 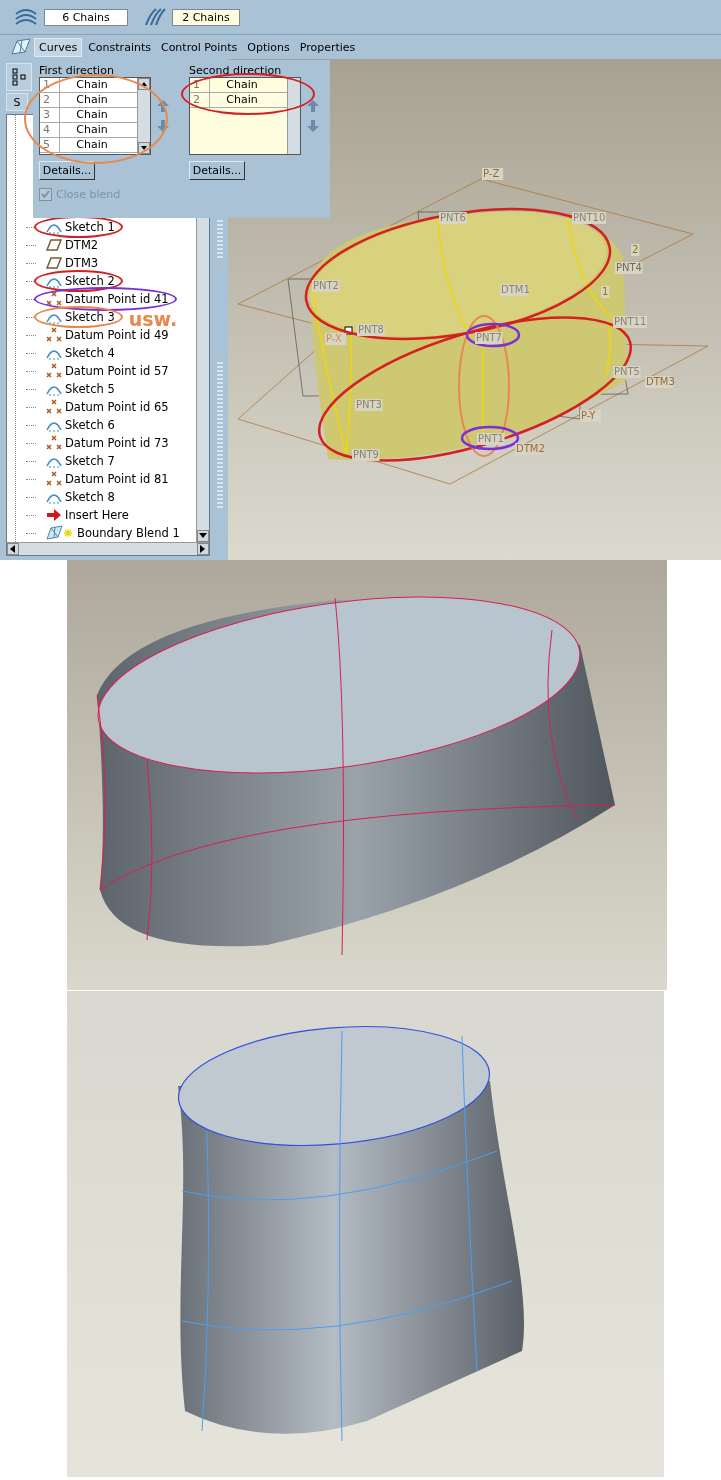 What do you see at coordinates (117, 371) in the screenshot?
I see `tree-item: Datum Point id 57` at bounding box center [117, 371].